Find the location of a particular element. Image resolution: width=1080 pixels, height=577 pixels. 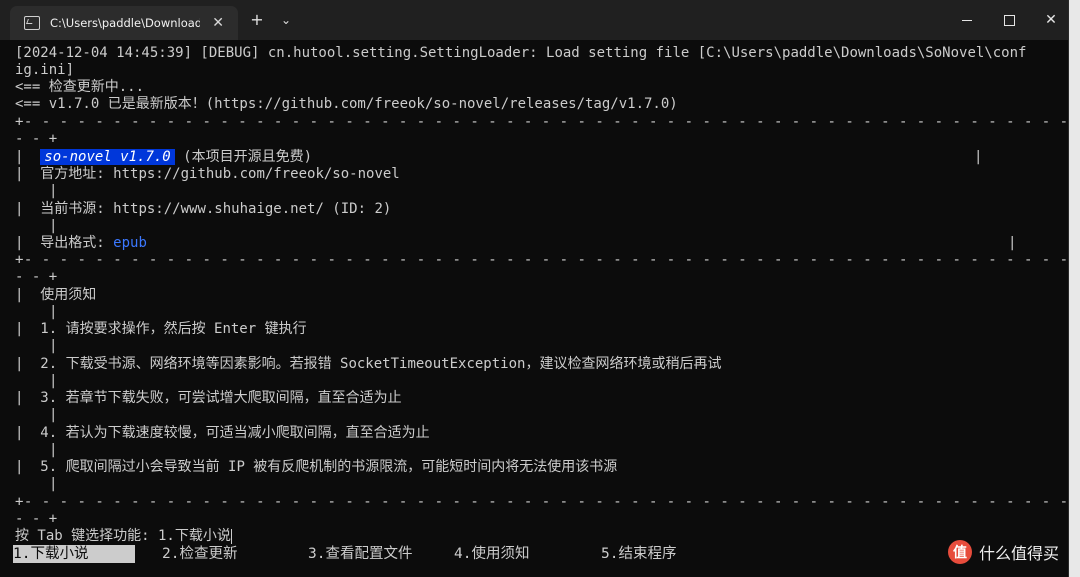

app-note: (本项目开源且免费) is located at coordinates (248, 157).